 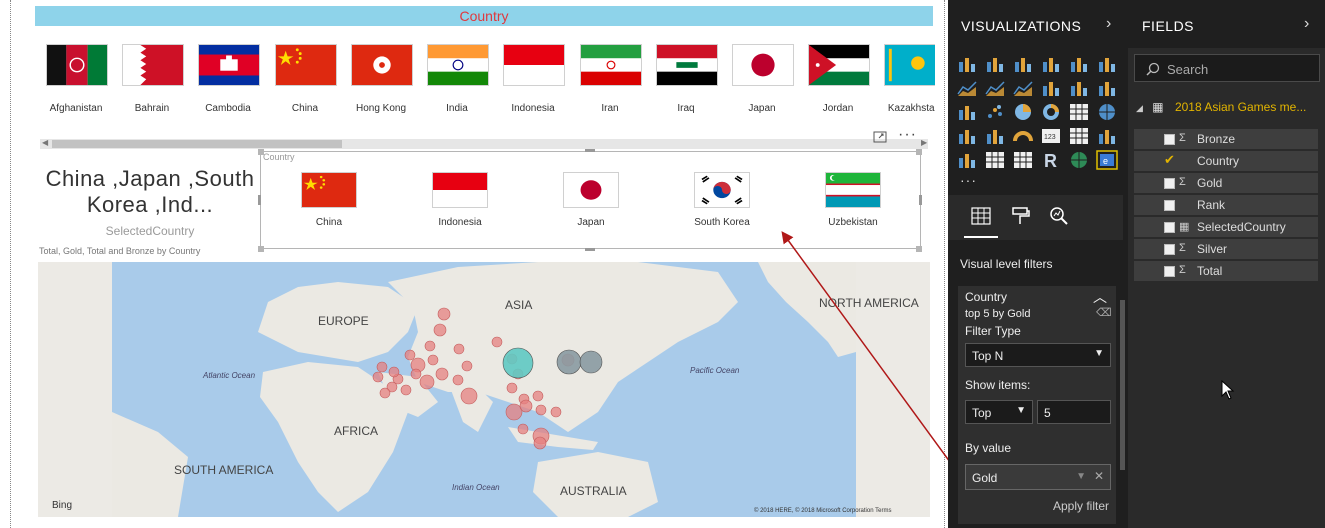 What do you see at coordinates (1079, 112) in the screenshot?
I see `treemap-icon` at bounding box center [1079, 112].